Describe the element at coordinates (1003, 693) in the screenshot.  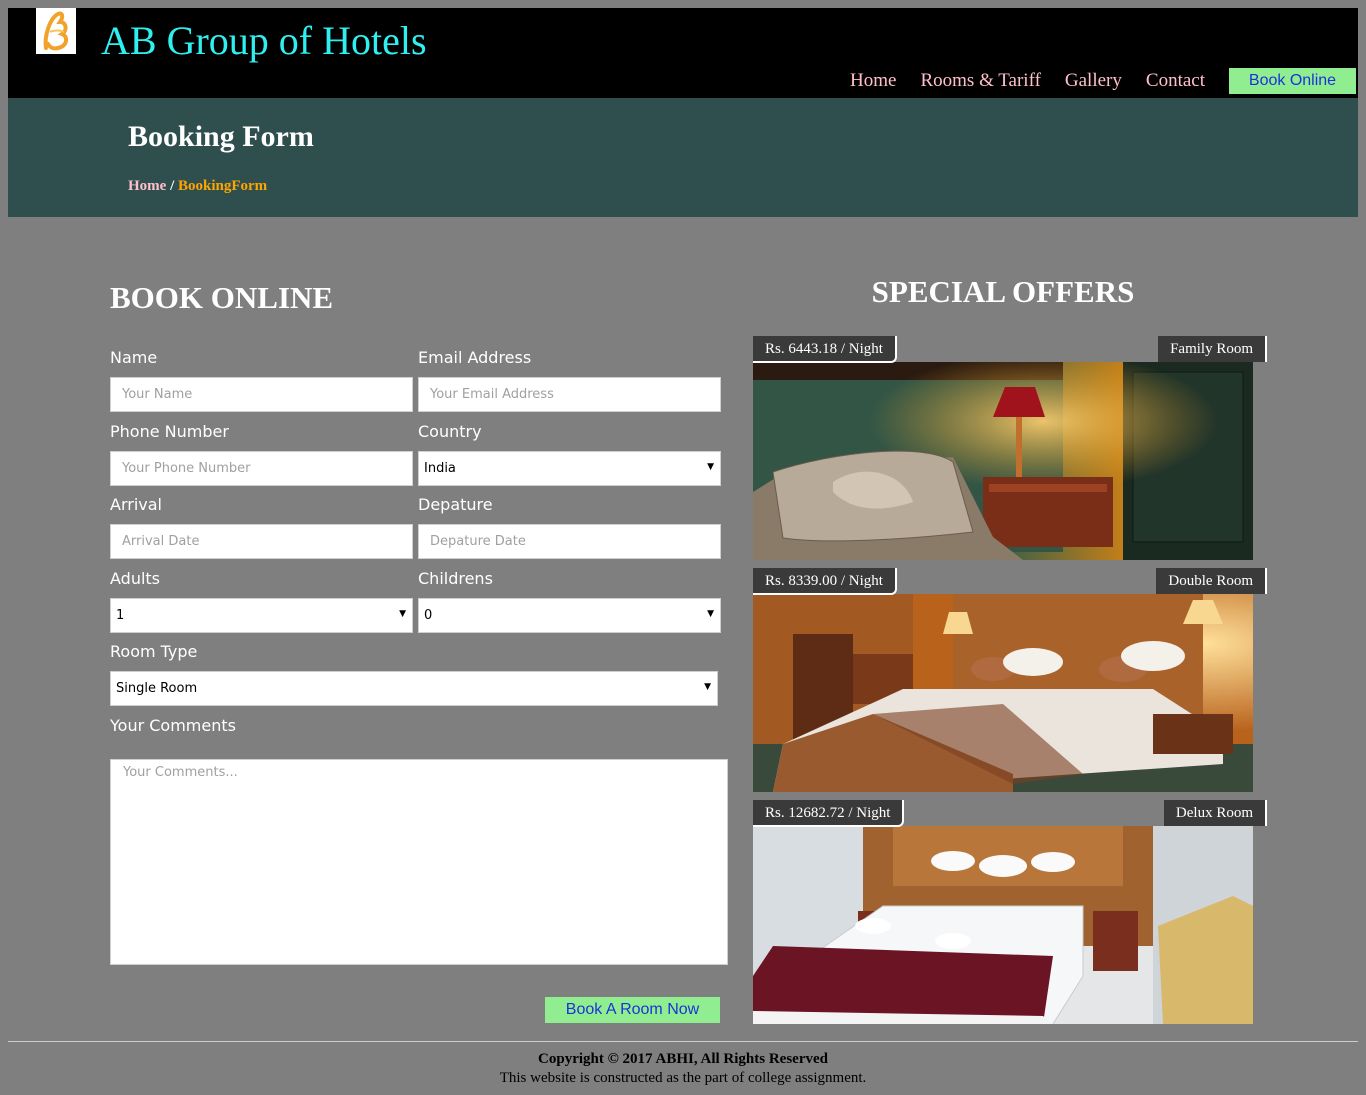
I see `room-photo-double` at that location.